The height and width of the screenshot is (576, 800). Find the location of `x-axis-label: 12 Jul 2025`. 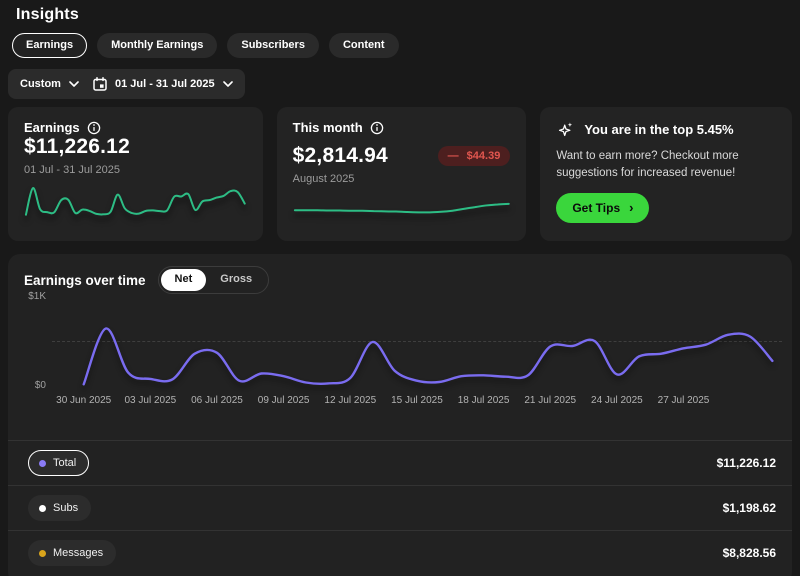

x-axis-label: 12 Jul 2025 is located at coordinates (350, 400).